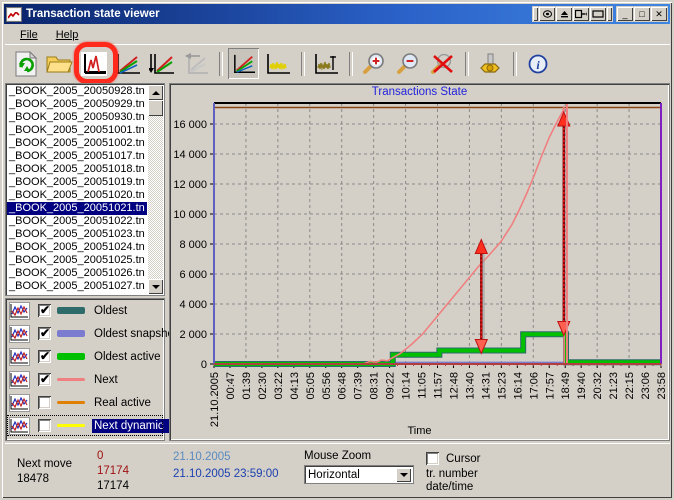 The image size is (674, 500). I want to click on legend-row: ✔ Oldest, so click(85, 310).